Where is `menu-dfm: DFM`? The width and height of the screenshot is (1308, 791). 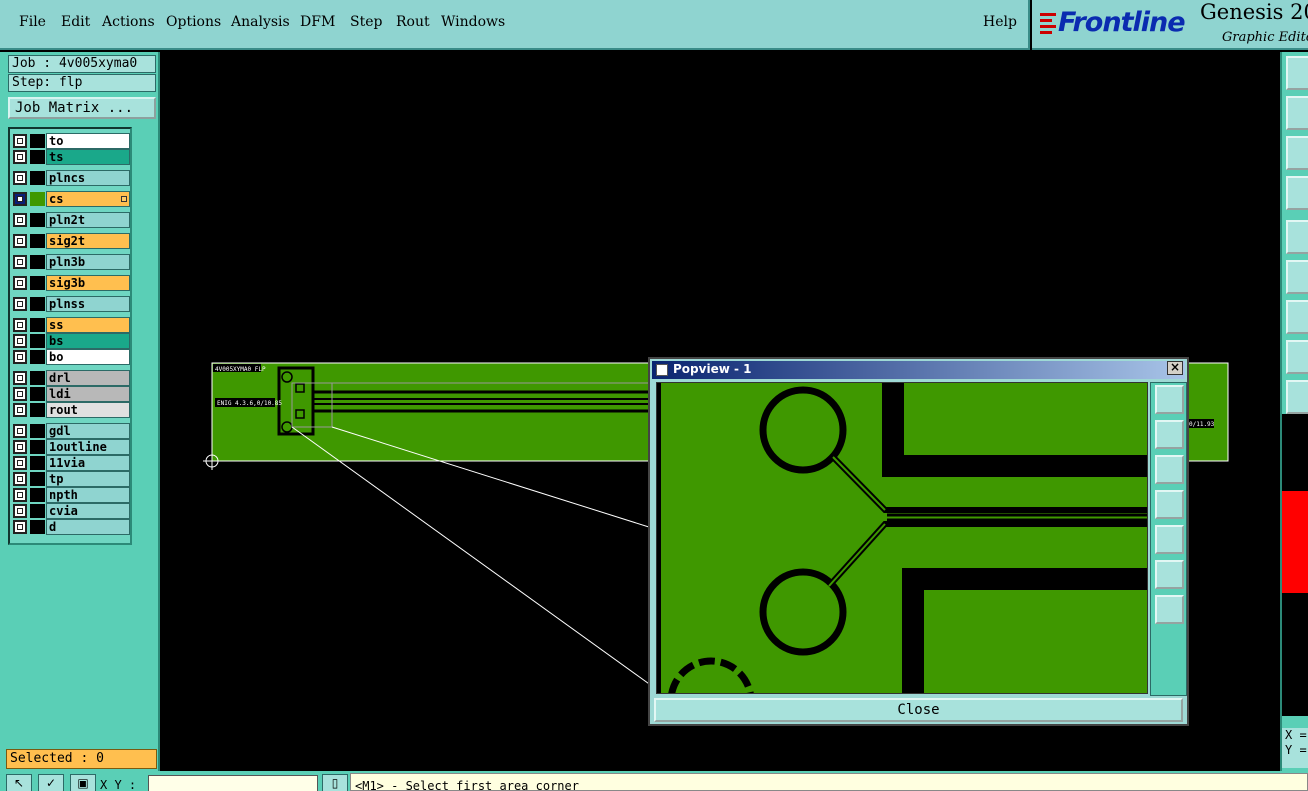
menu-dfm: DFM is located at coordinates (317, 22).